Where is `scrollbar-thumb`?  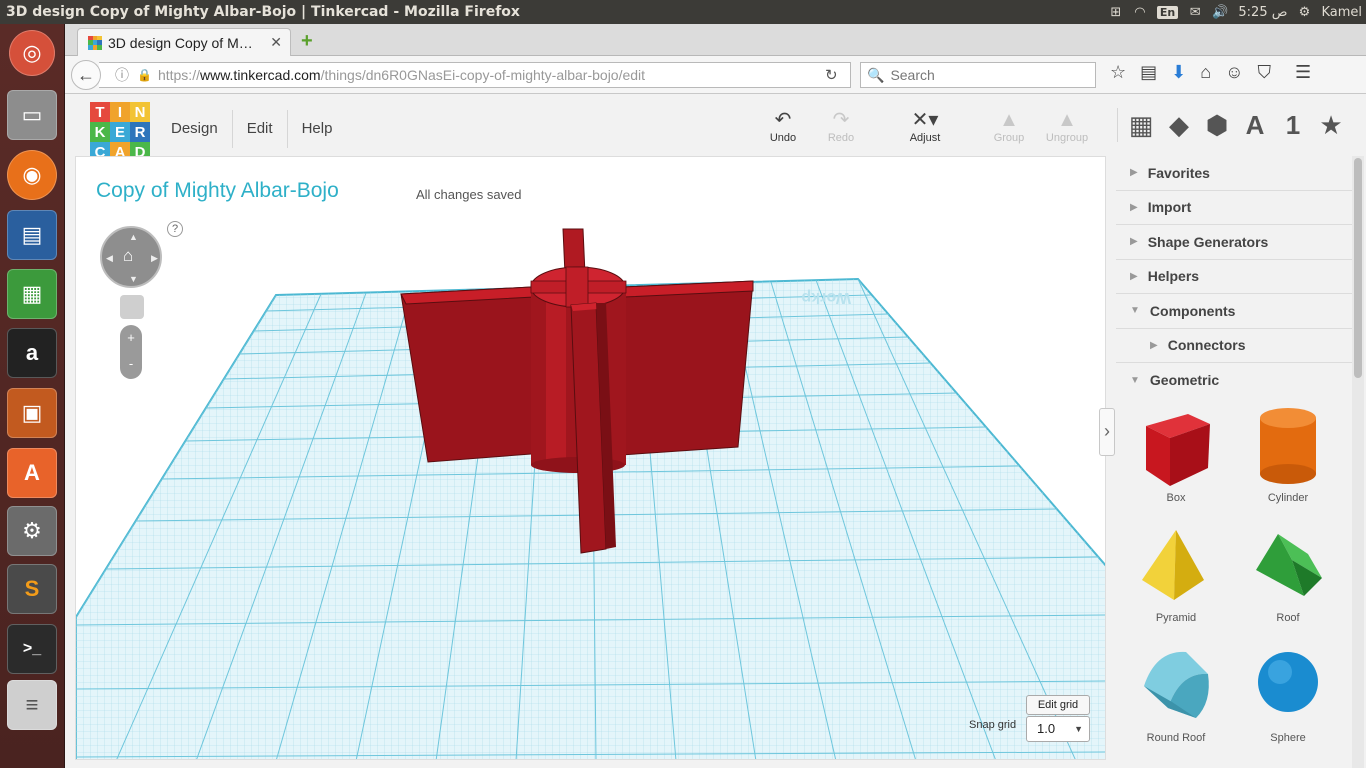
scrollbar-thumb is located at coordinates (1358, 268).